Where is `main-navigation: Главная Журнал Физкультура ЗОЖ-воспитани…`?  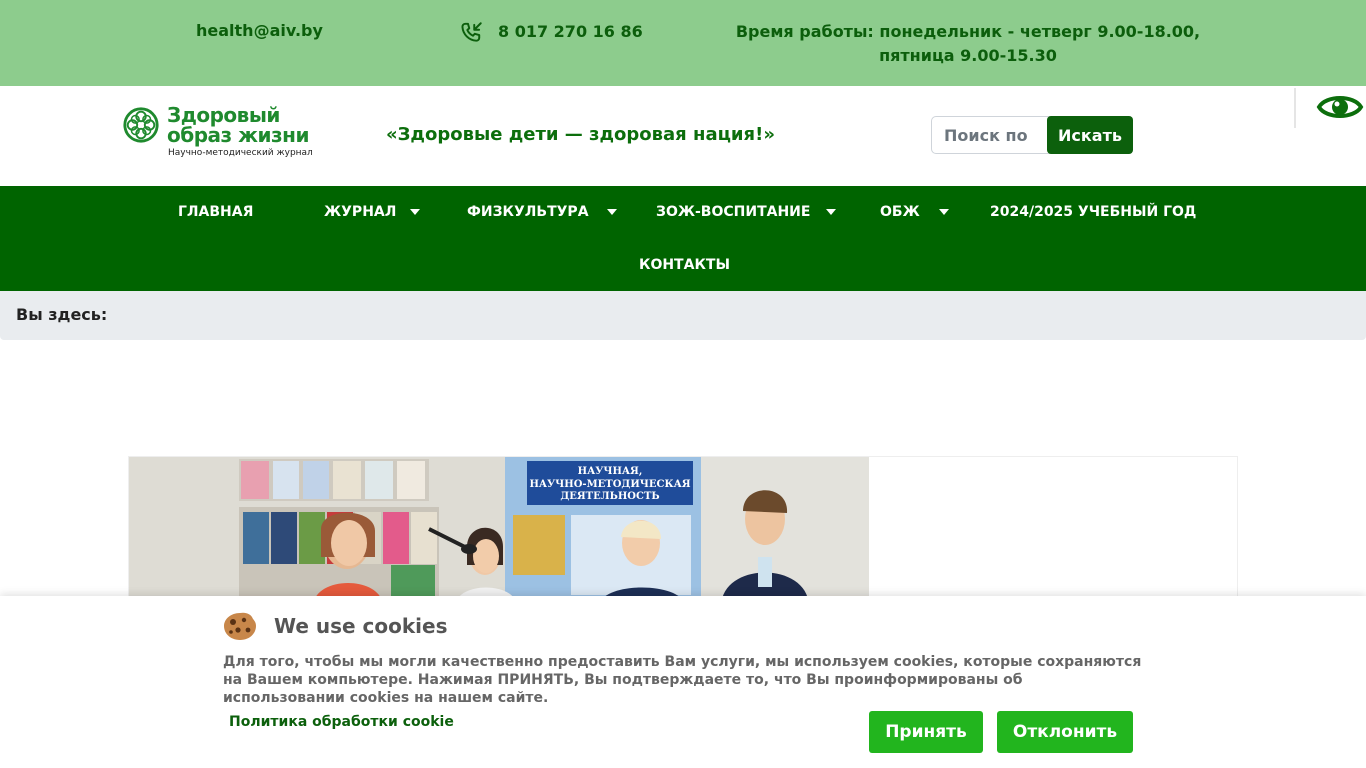
main-navigation: Главная Журнал Физкультура ЗОЖ-воспитани… is located at coordinates (683, 238).